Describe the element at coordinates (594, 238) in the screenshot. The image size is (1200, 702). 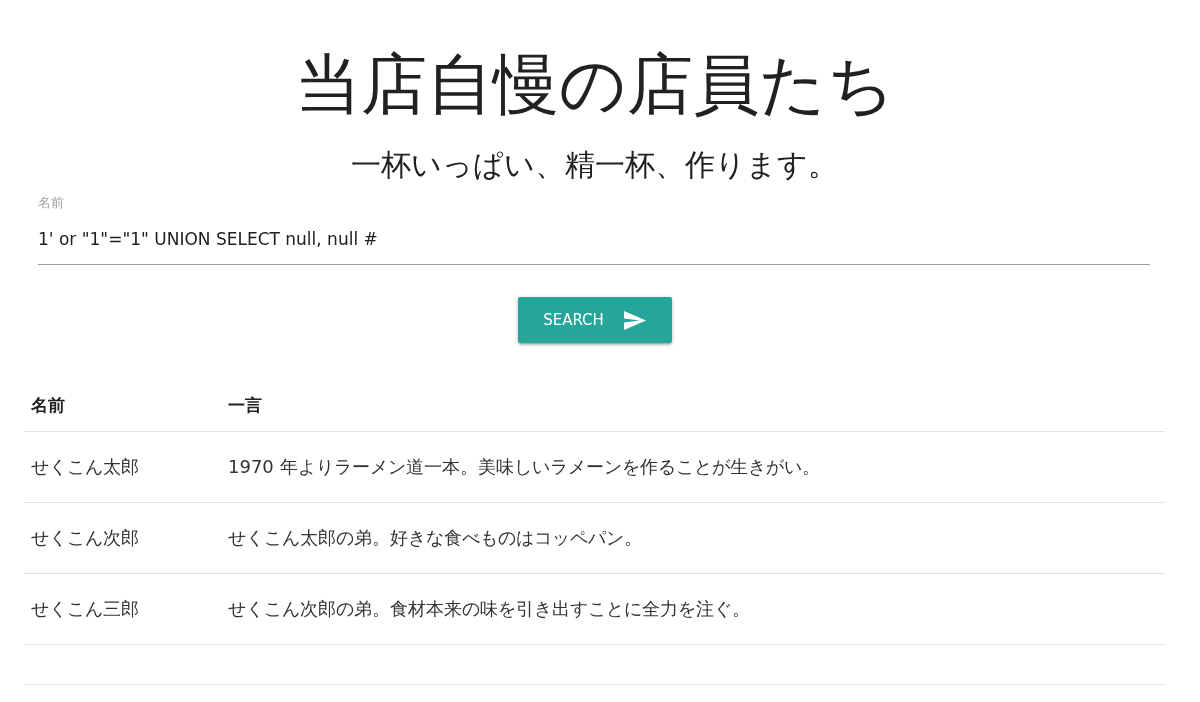
I see `name-input-field: 1' or "1"="1" UNION SELECT null, null #` at that location.